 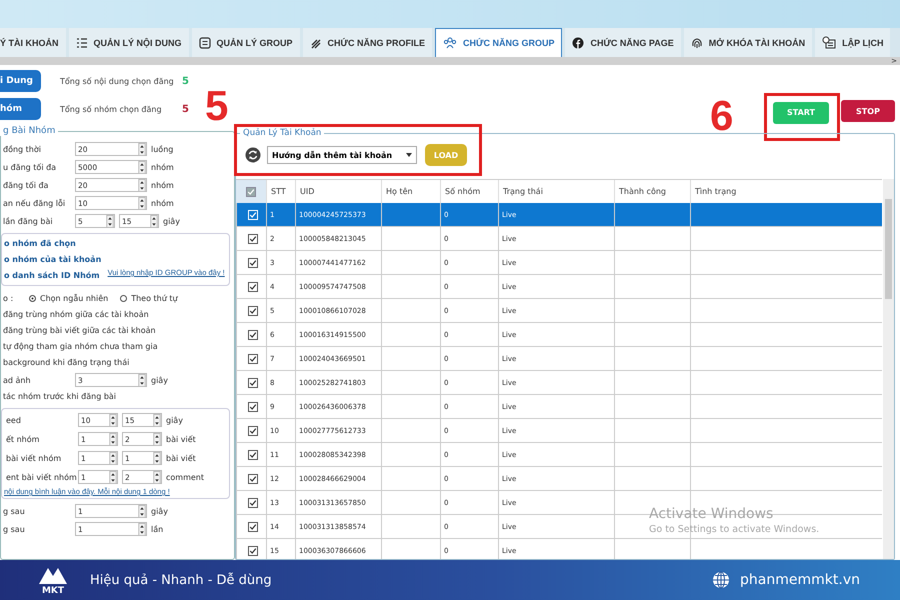 I want to click on step-number: 5, so click(x=216, y=106).